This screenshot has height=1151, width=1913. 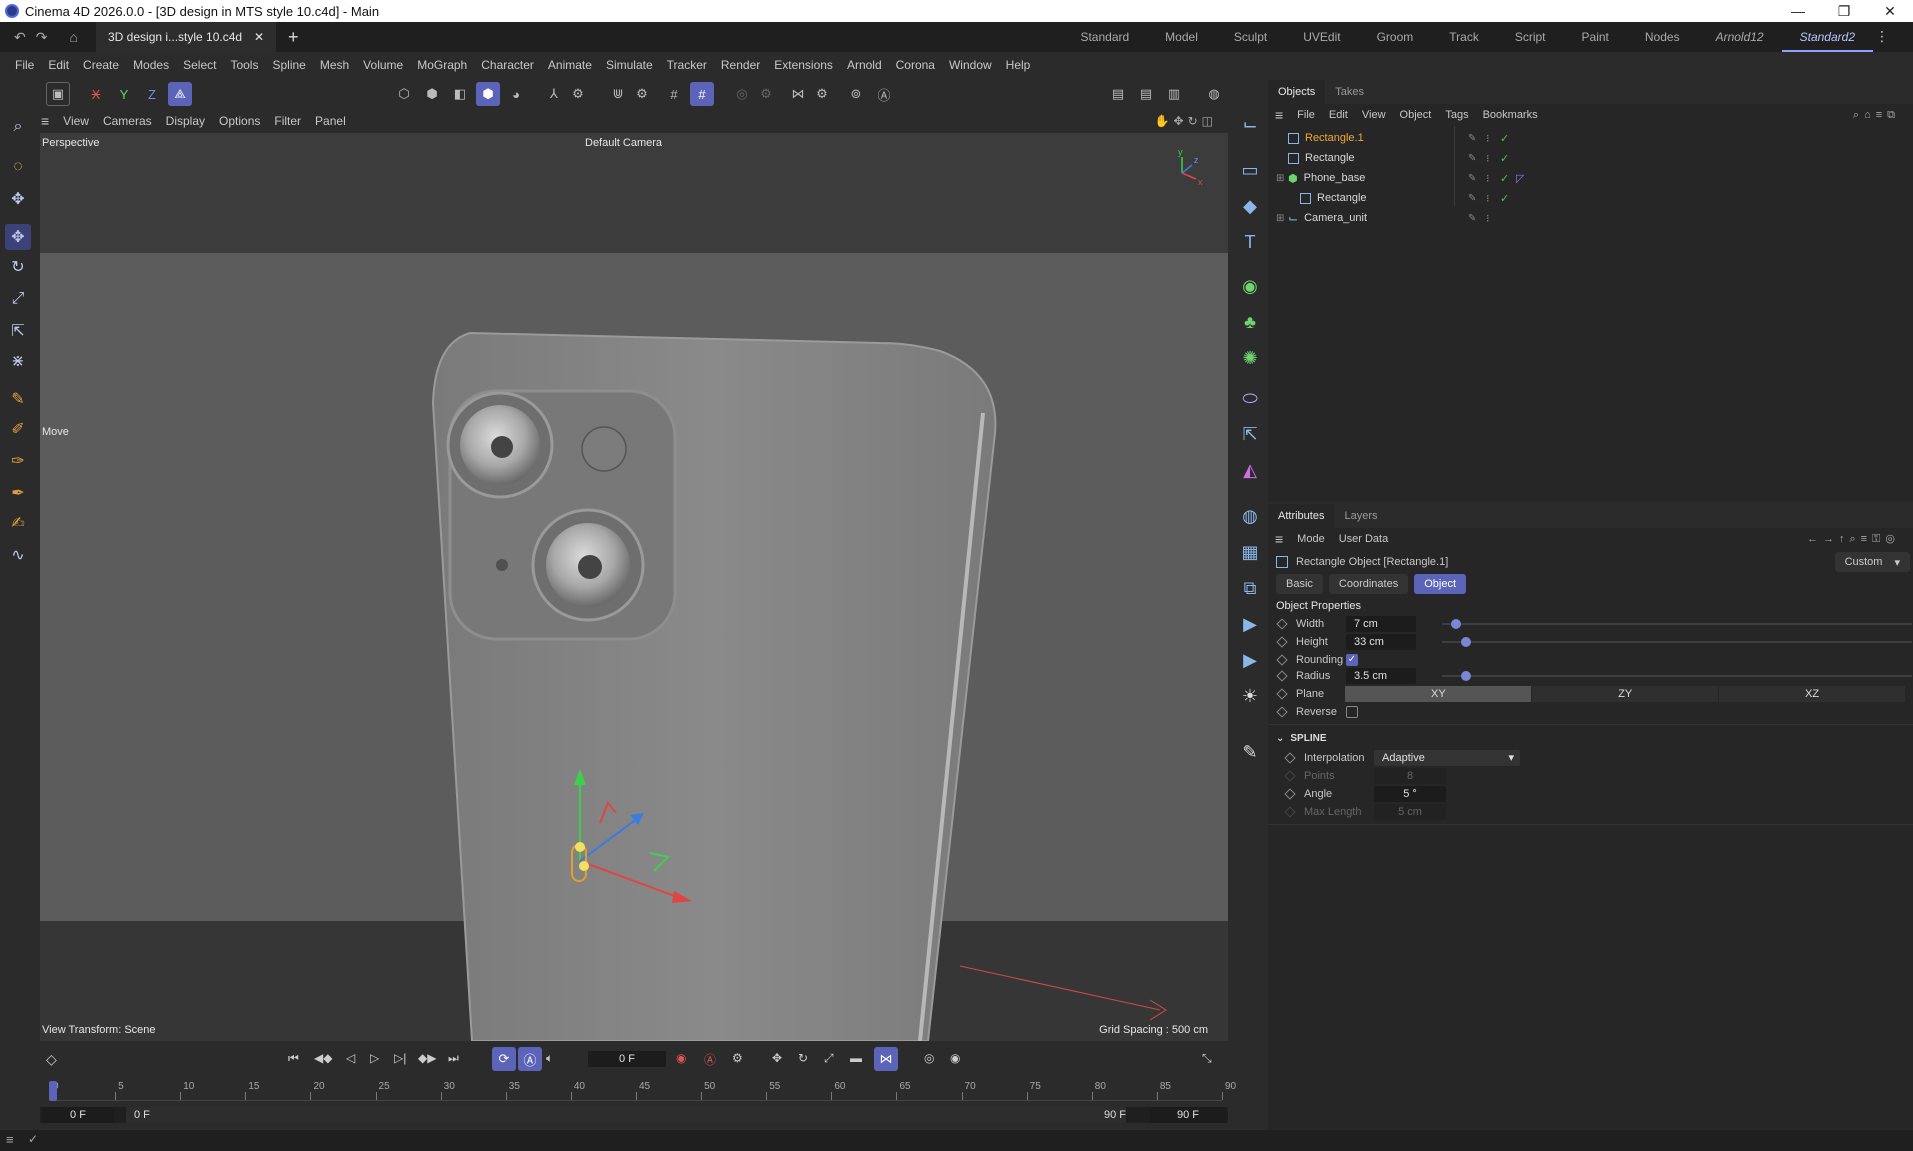 What do you see at coordinates (18, 493) in the screenshot?
I see `brush-icon: ✒` at bounding box center [18, 493].